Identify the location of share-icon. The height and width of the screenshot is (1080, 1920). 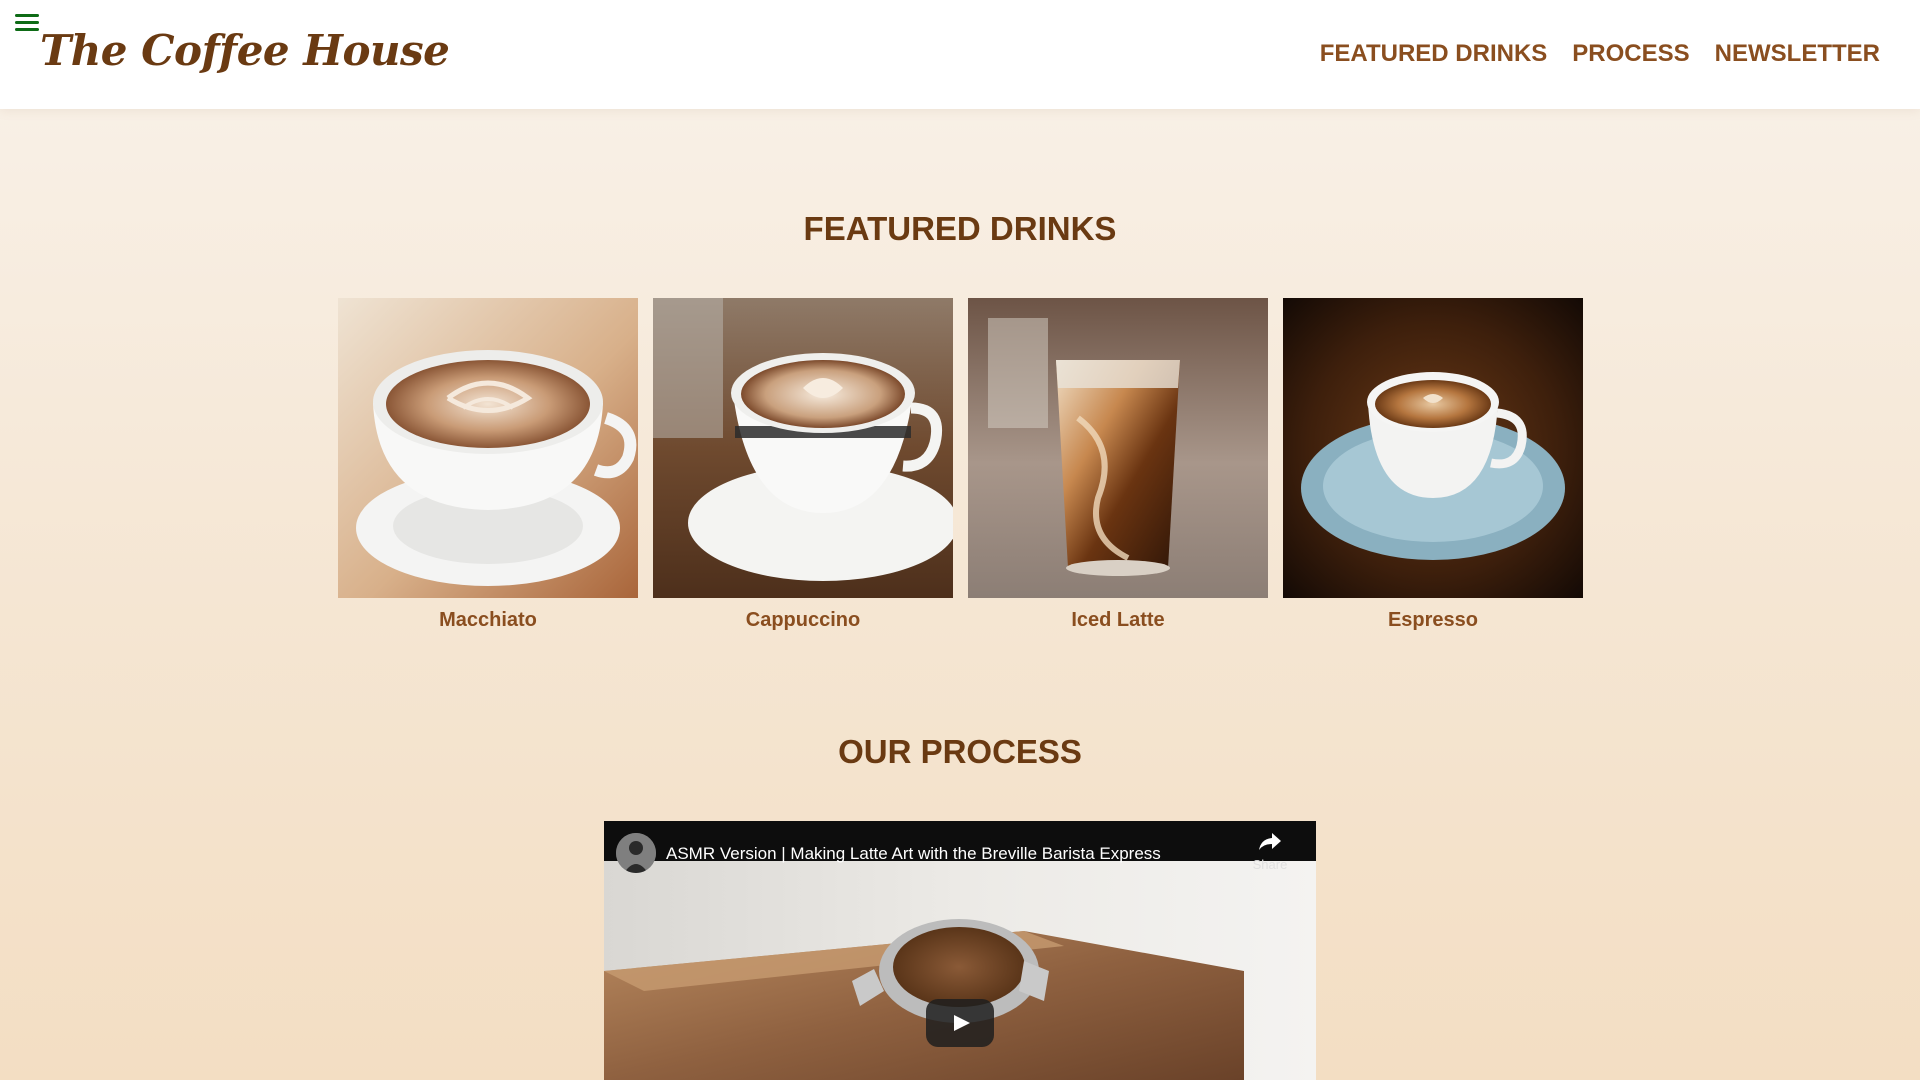
(1270, 841).